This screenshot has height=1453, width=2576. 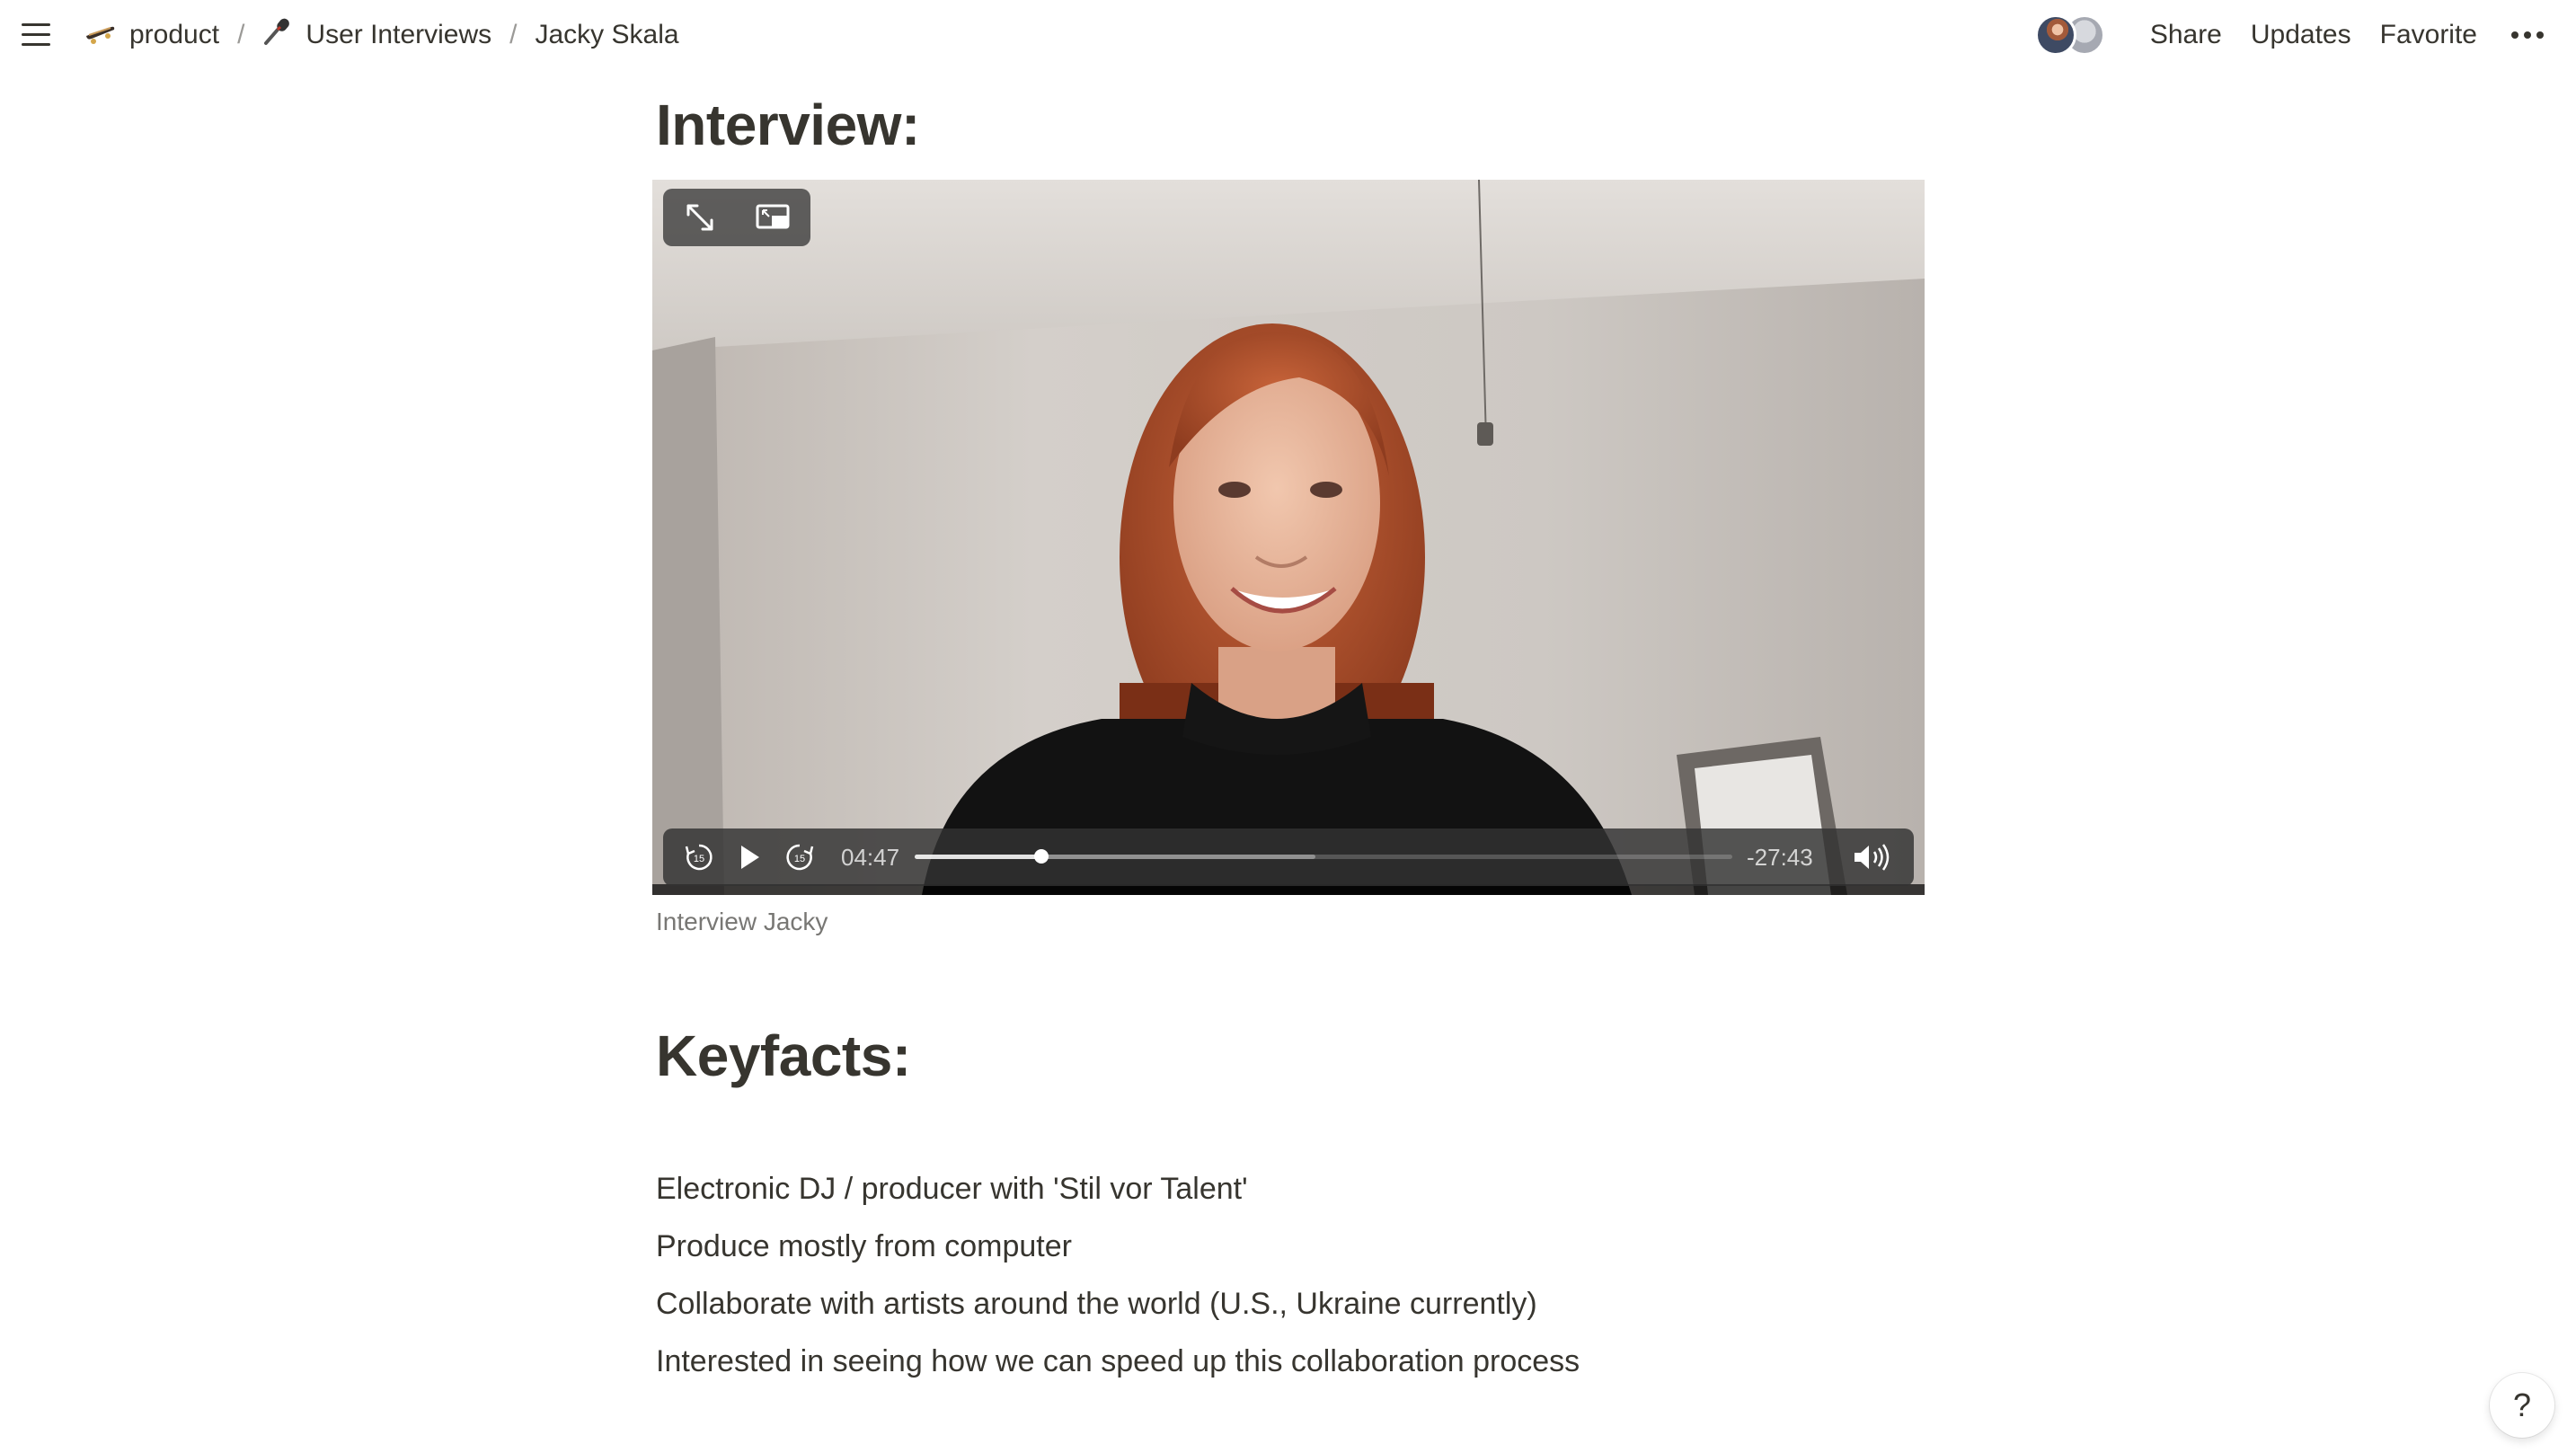 What do you see at coordinates (2055, 35) in the screenshot?
I see `avatar` at bounding box center [2055, 35].